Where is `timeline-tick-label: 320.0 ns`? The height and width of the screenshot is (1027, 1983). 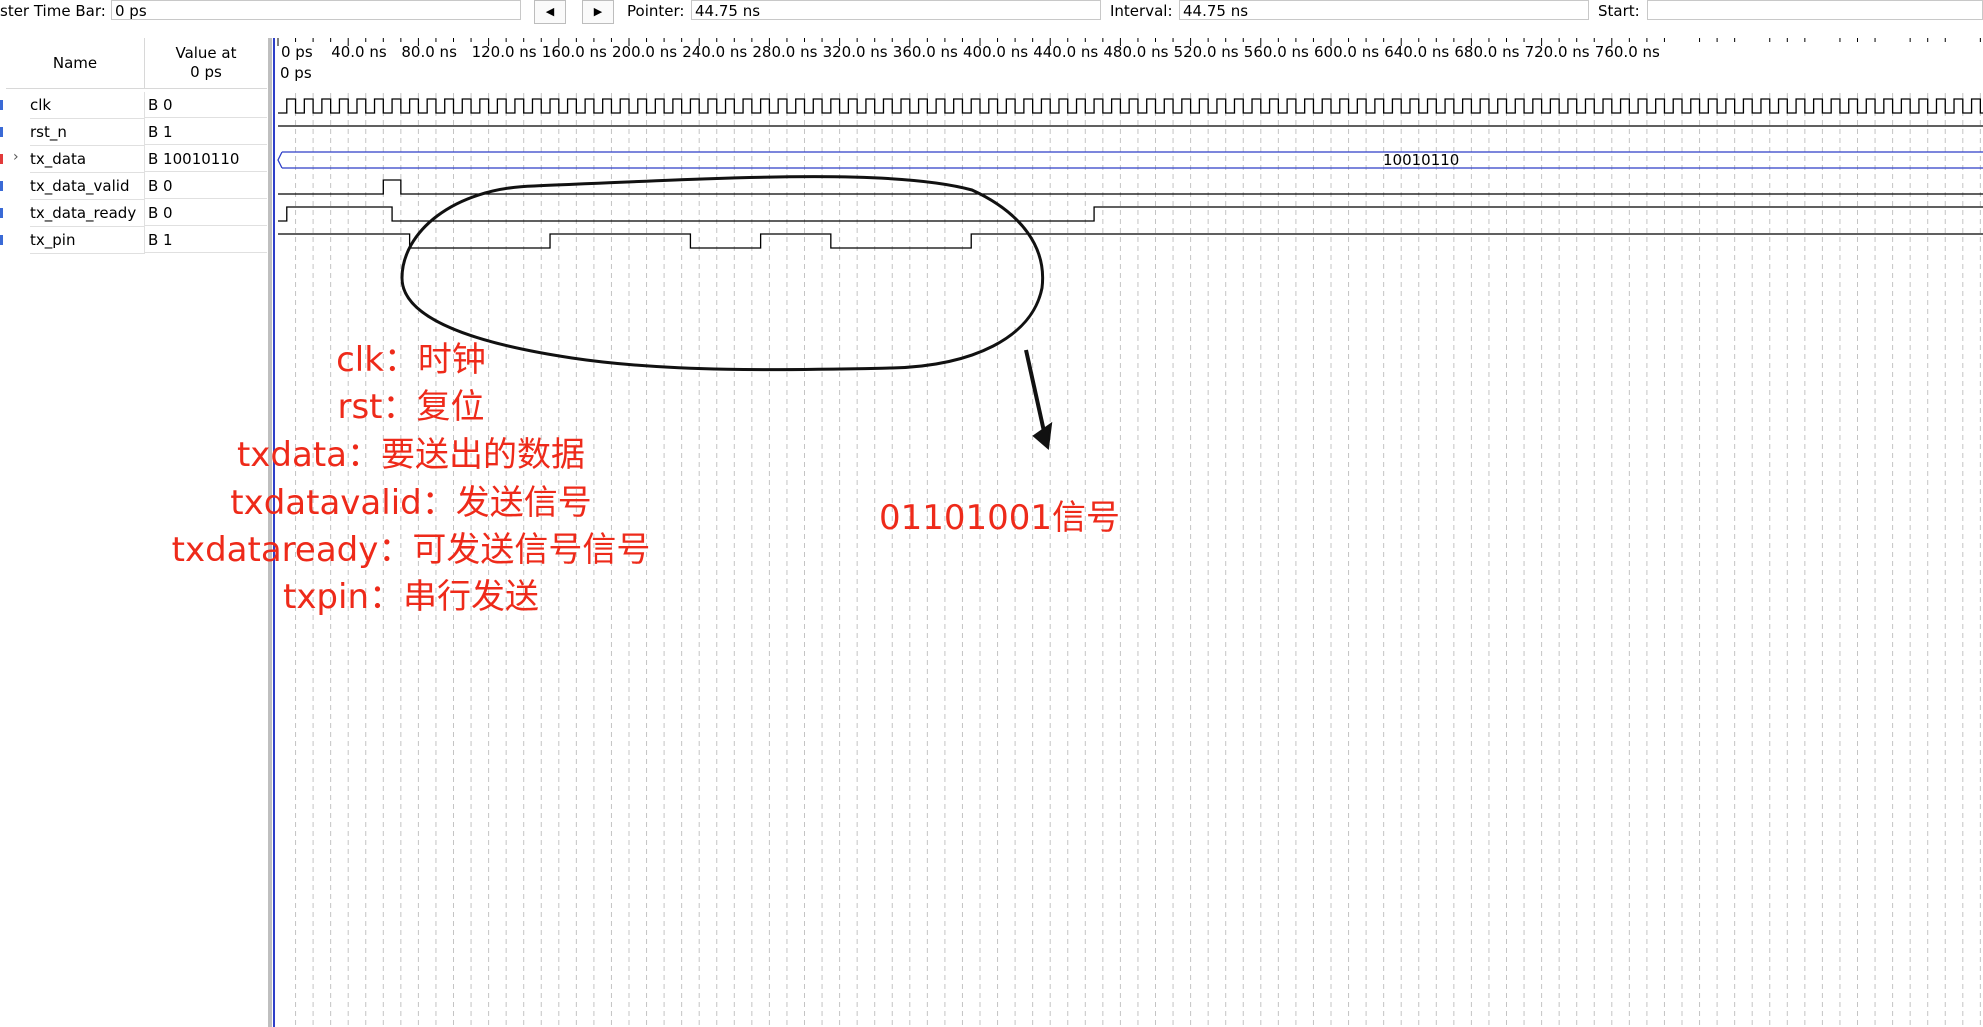
timeline-tick-label: 320.0 ns is located at coordinates (855, 52).